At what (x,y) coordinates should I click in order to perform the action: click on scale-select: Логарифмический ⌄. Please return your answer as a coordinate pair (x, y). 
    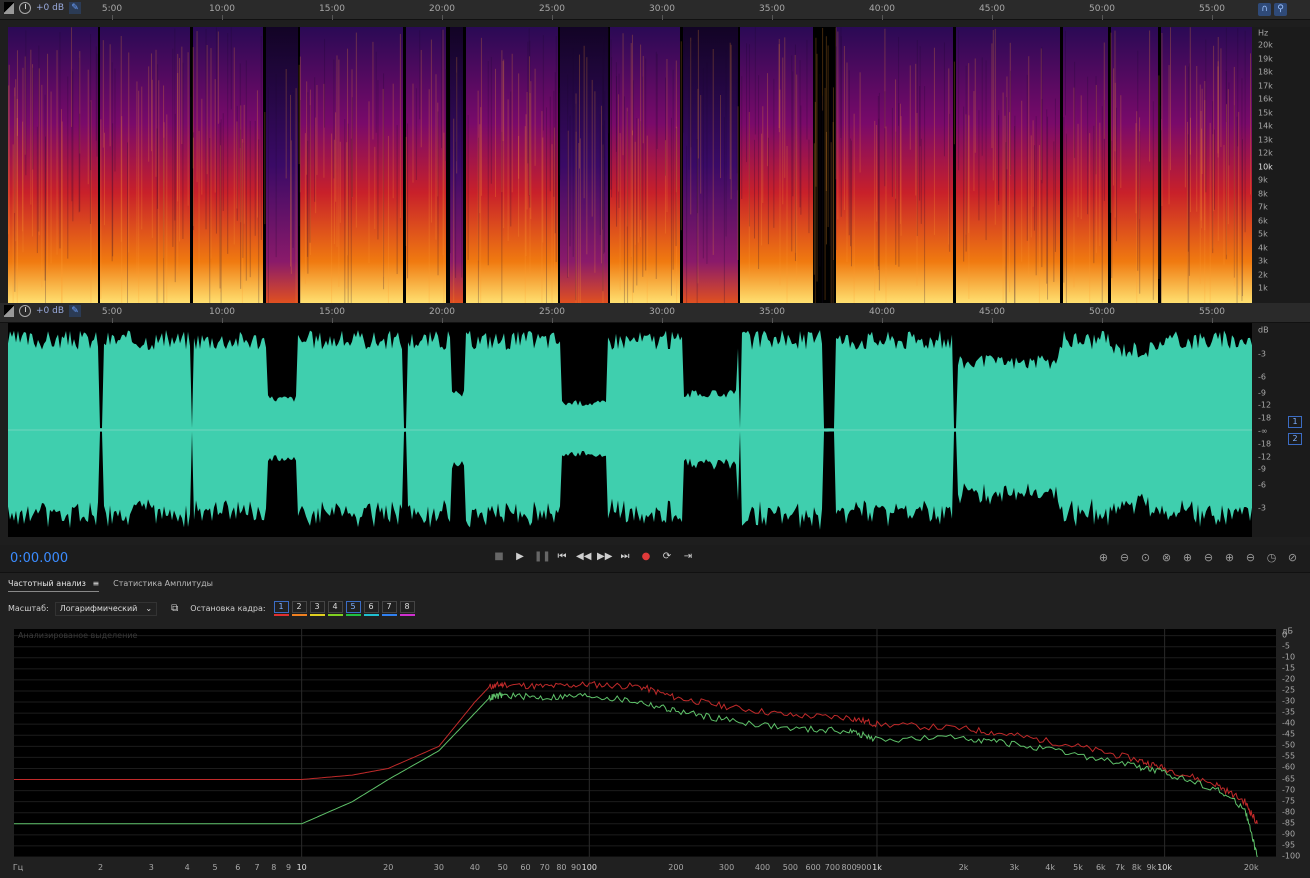
    Looking at the image, I should click on (106, 608).